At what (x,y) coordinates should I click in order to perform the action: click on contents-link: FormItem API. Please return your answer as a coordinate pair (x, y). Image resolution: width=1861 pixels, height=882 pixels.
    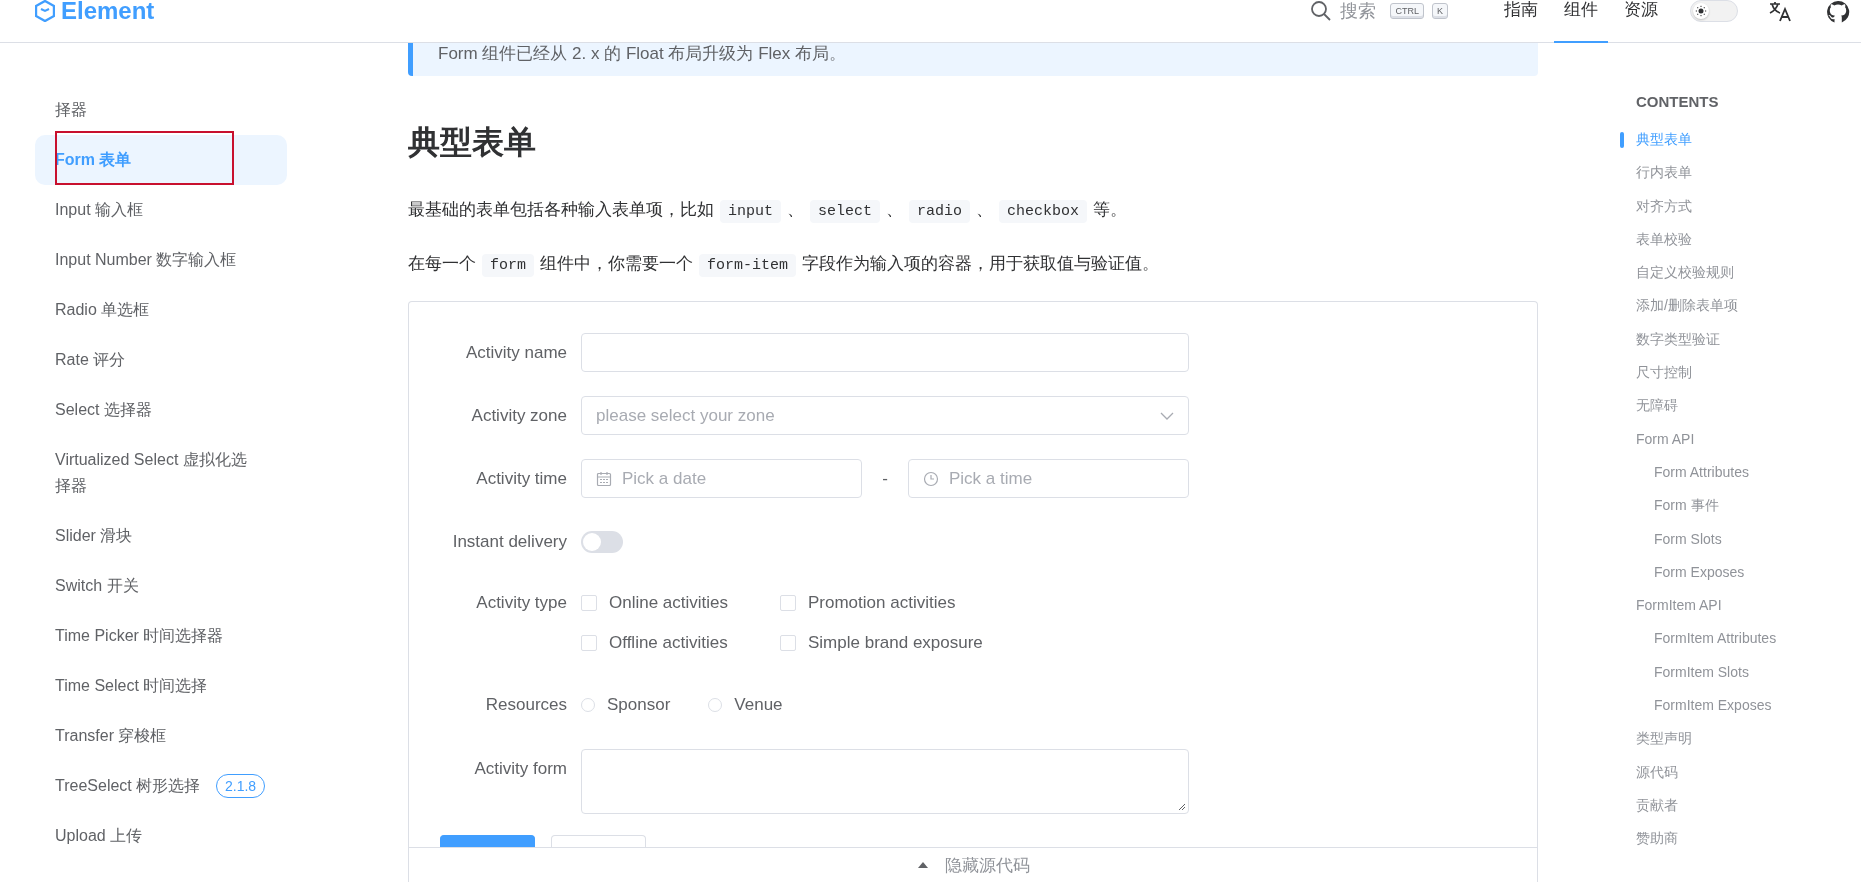
    Looking at the image, I should click on (1671, 606).